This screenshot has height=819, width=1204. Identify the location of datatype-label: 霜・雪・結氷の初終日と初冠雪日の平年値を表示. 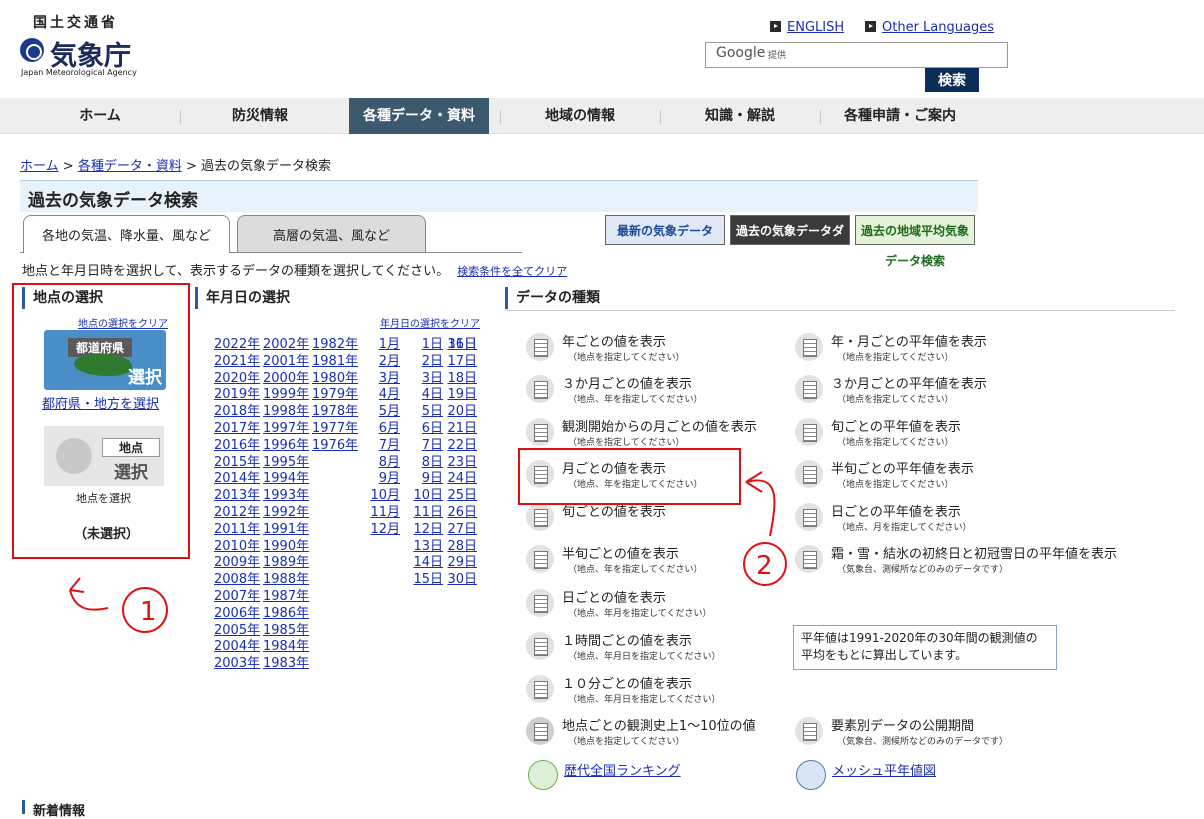
(974, 552).